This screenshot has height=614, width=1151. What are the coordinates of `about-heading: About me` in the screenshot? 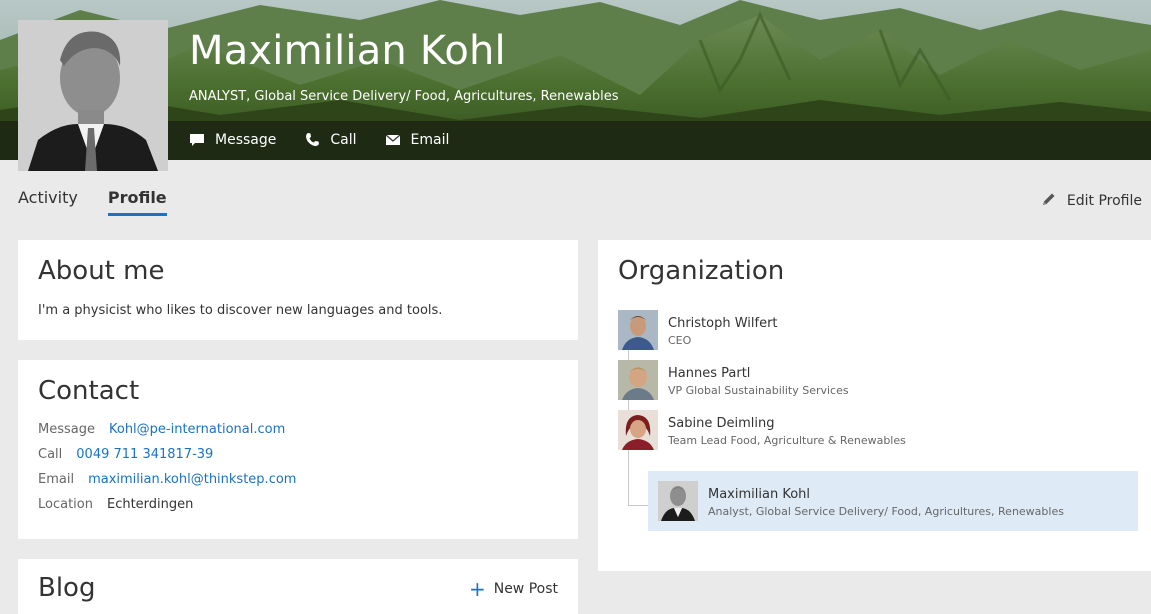 It's located at (101, 271).